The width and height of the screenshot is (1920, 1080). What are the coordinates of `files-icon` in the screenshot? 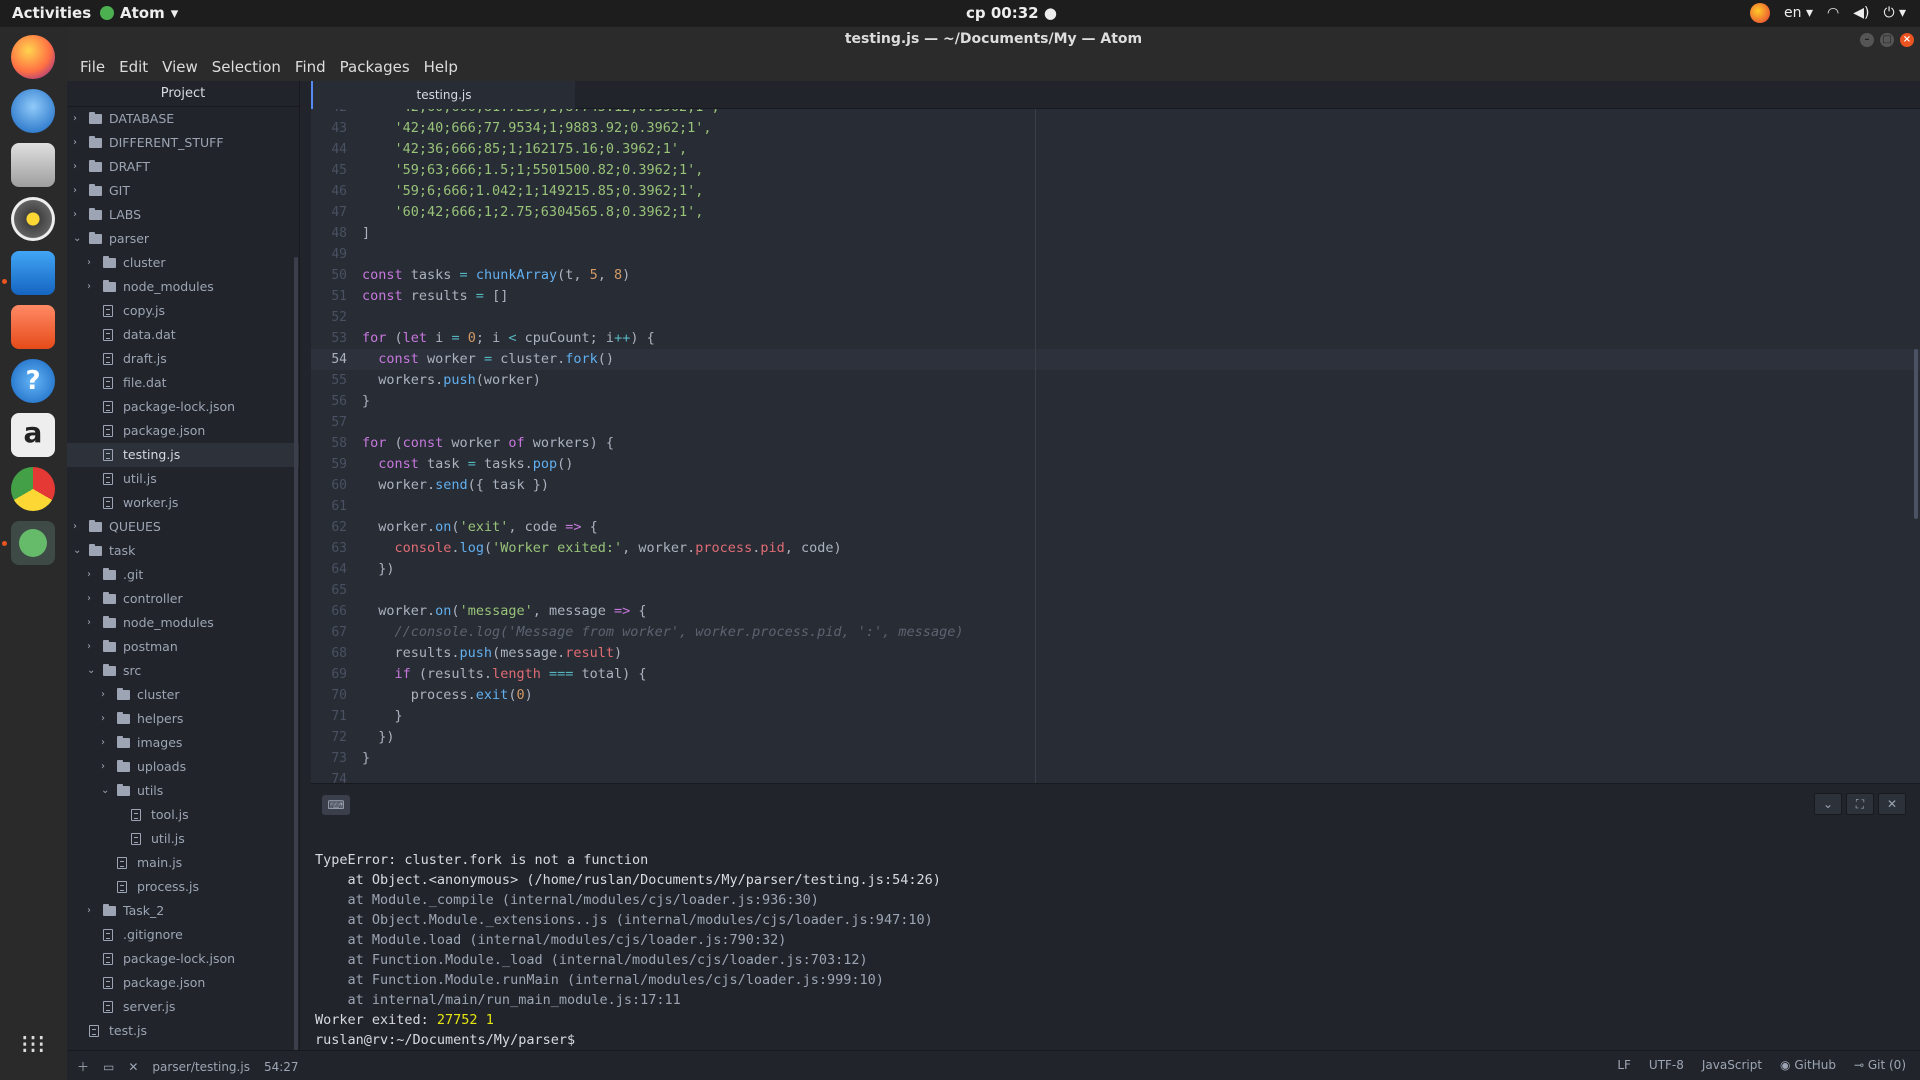 It's located at (33, 165).